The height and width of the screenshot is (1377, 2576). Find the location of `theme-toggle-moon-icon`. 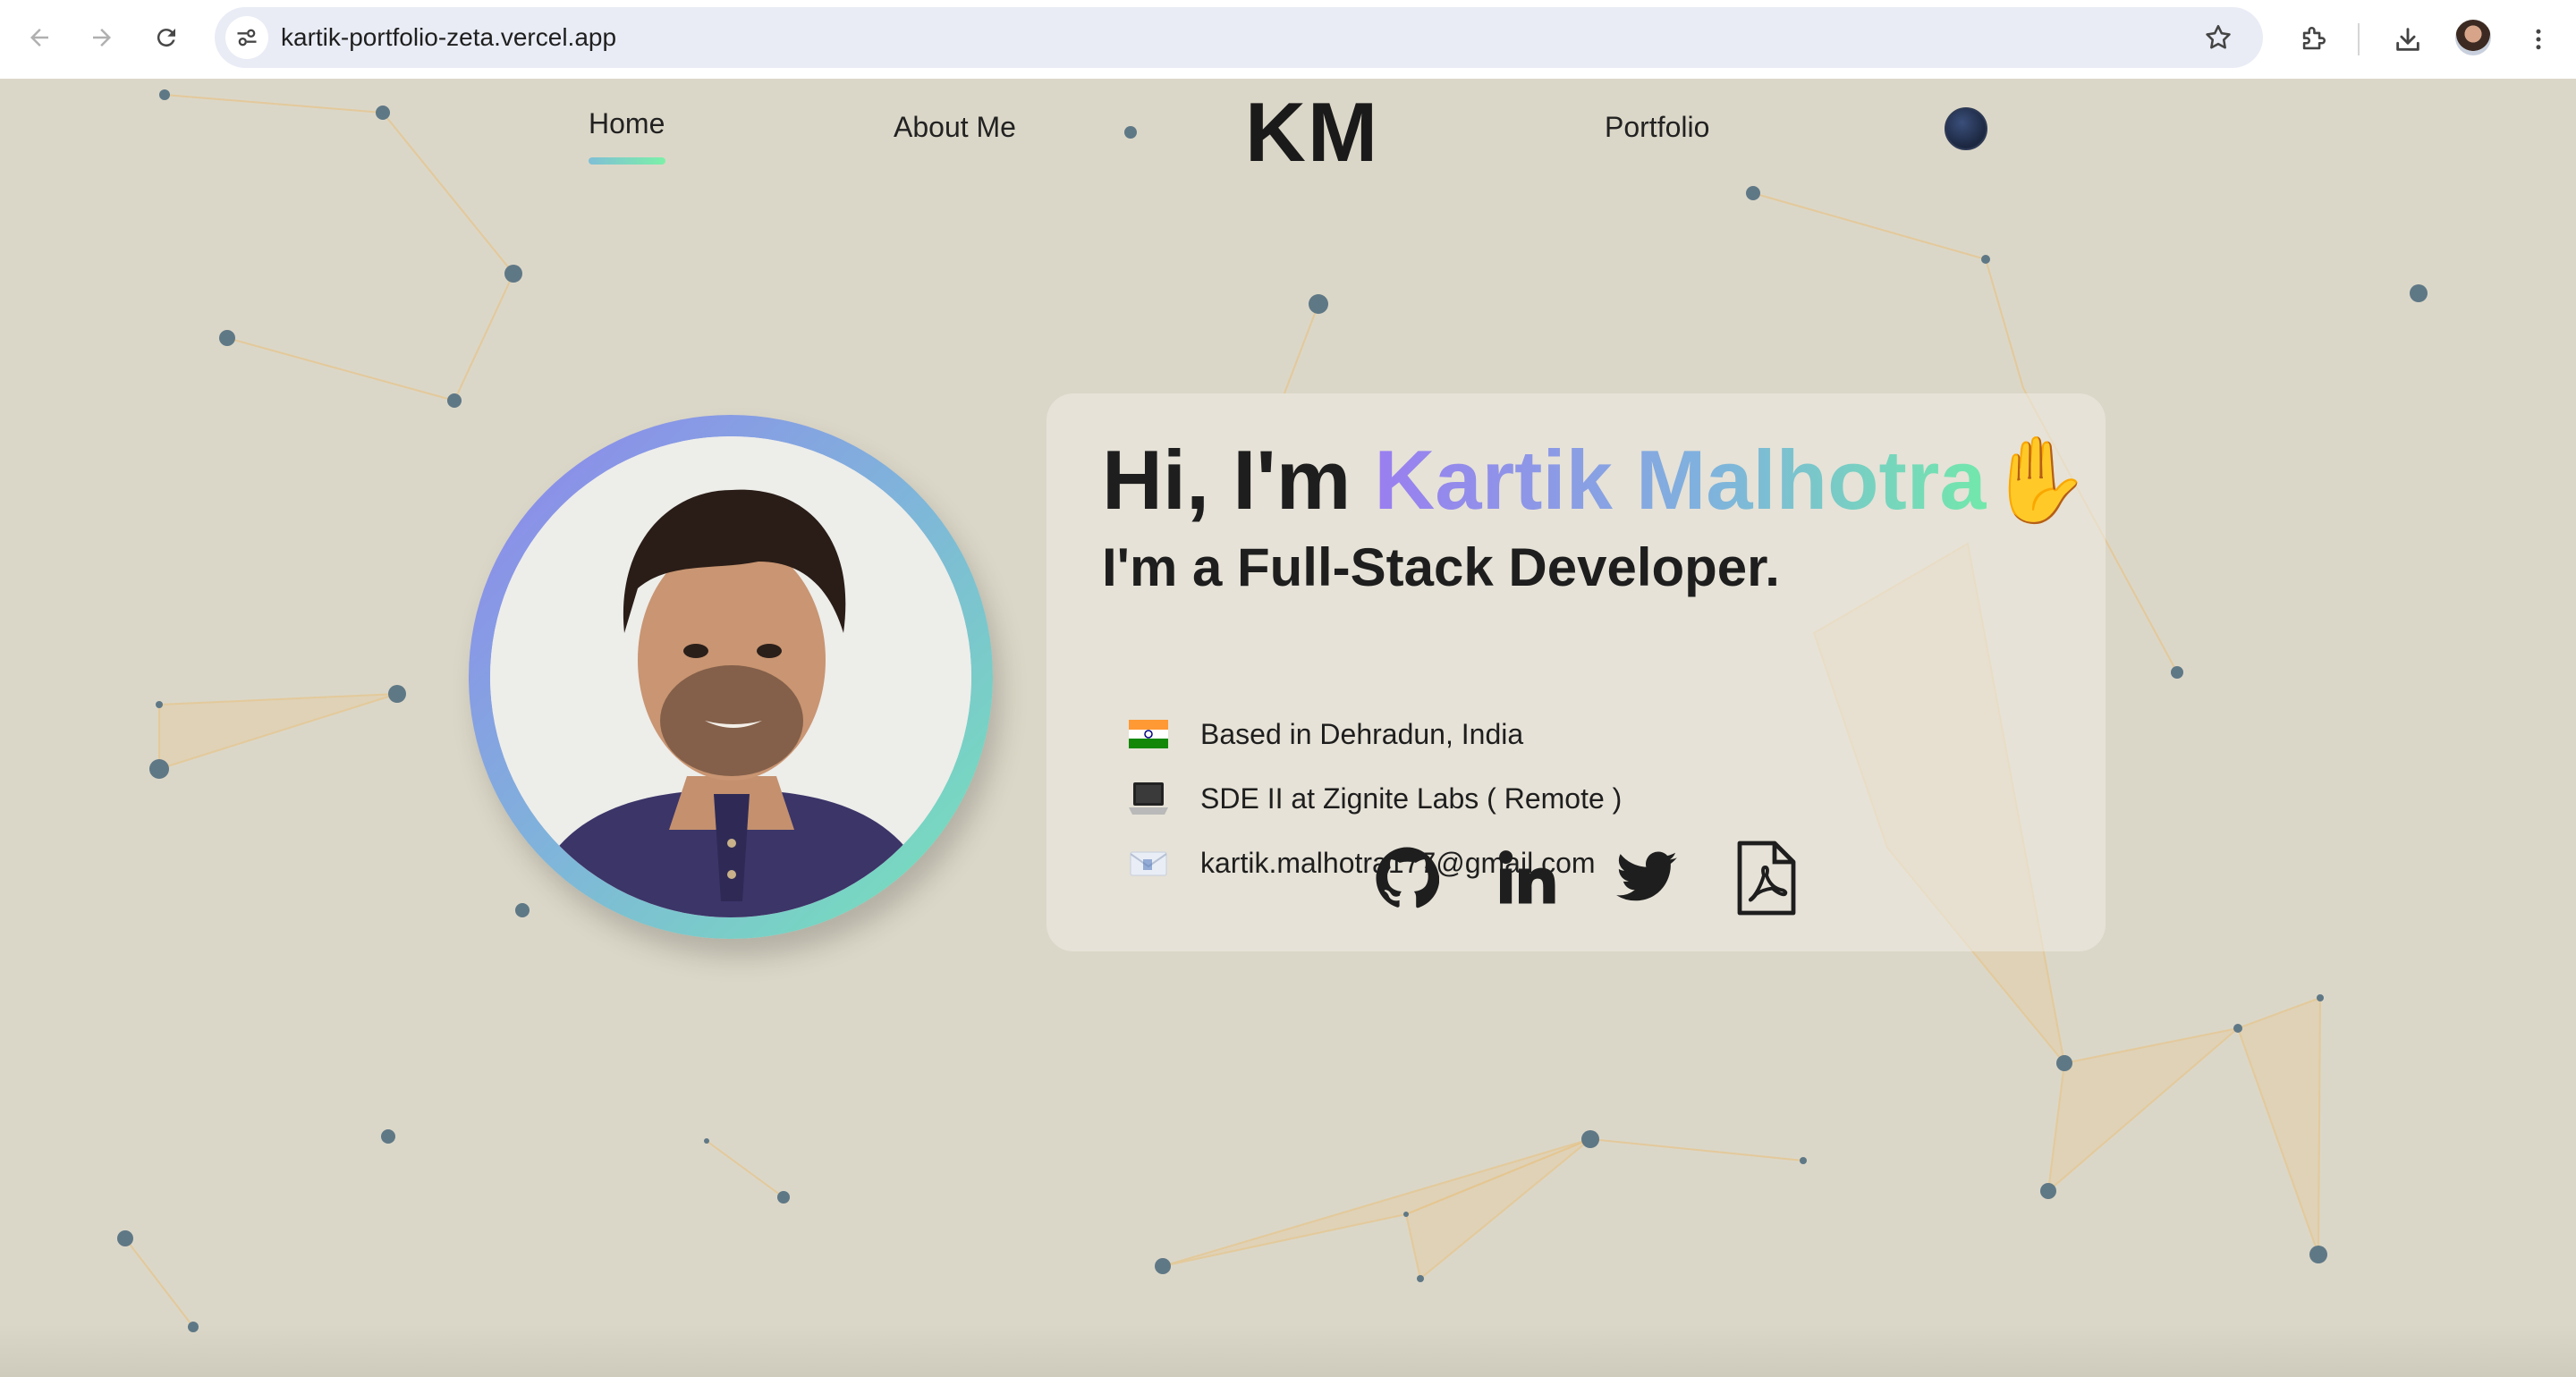

theme-toggle-moon-icon is located at coordinates (1966, 128).